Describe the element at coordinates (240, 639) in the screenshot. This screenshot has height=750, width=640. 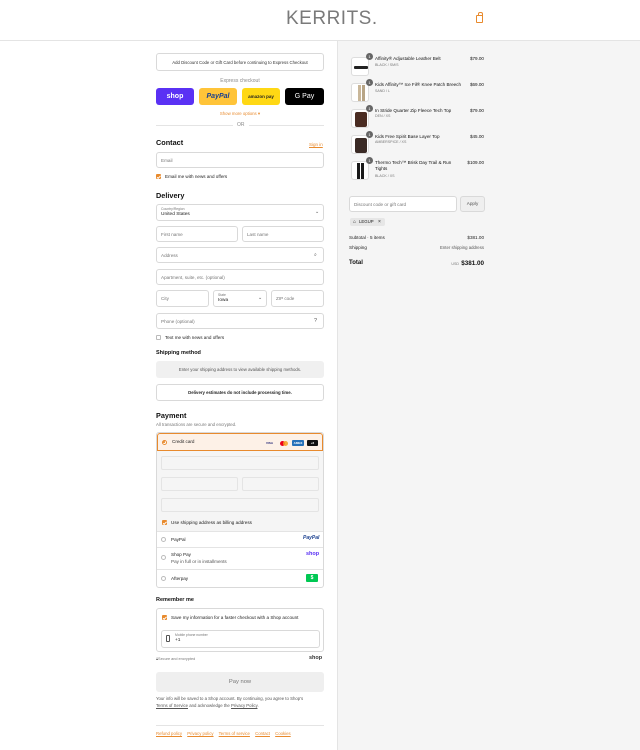
I see `mobile-phone-field: Mobile phone number +1` at that location.